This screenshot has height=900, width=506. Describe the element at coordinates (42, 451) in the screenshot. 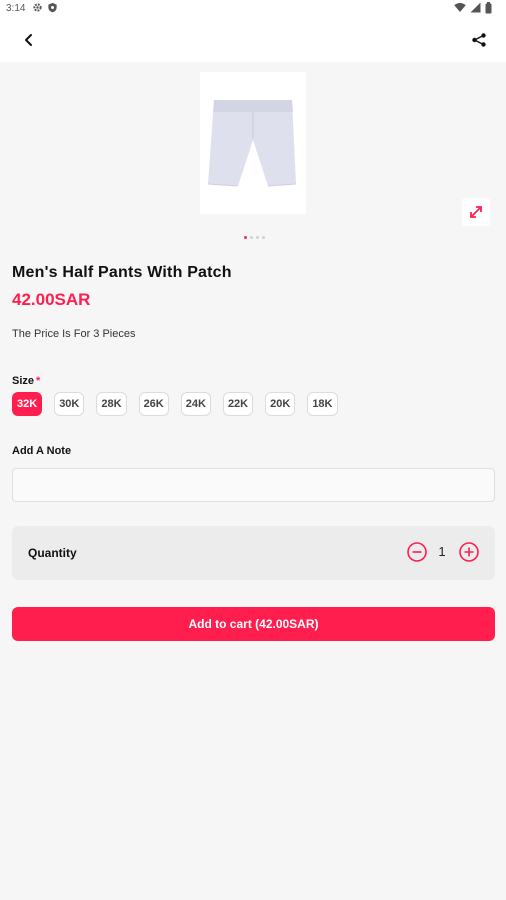

I see `note-label: Add A Note` at that location.